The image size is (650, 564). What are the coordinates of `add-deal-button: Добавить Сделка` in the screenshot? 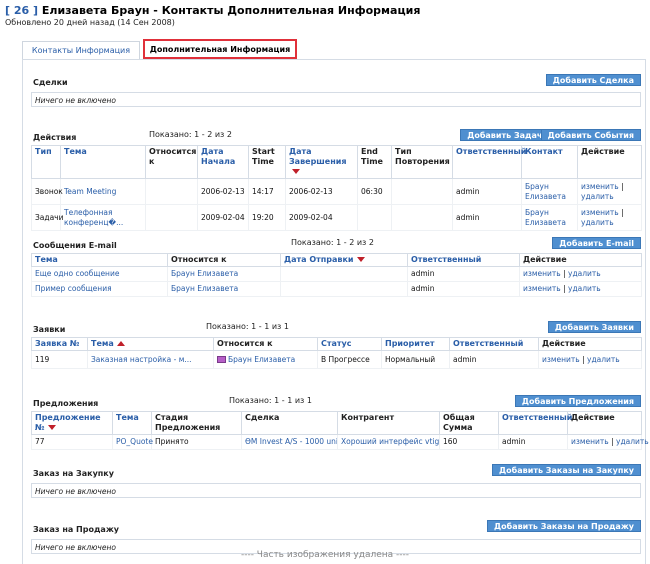 It's located at (593, 80).